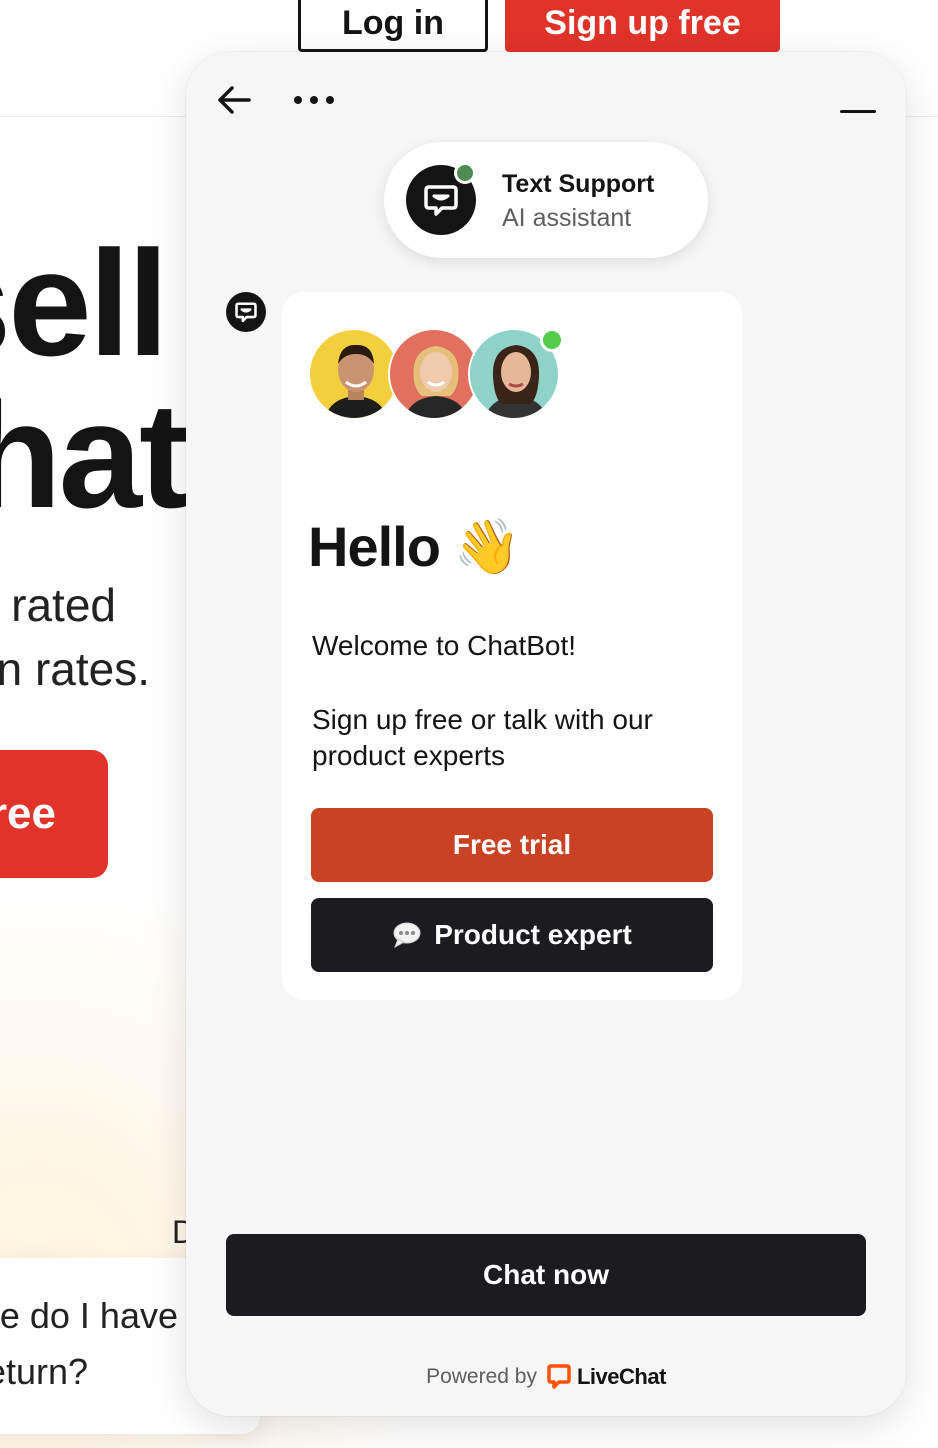  I want to click on hero-heading-line-2: hat, so click(94, 455).